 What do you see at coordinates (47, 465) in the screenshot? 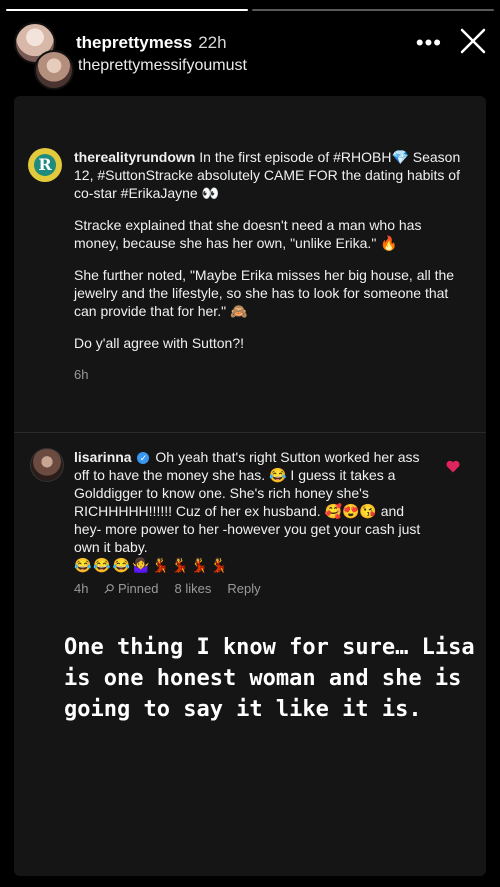
I see `commenter-avatar` at bounding box center [47, 465].